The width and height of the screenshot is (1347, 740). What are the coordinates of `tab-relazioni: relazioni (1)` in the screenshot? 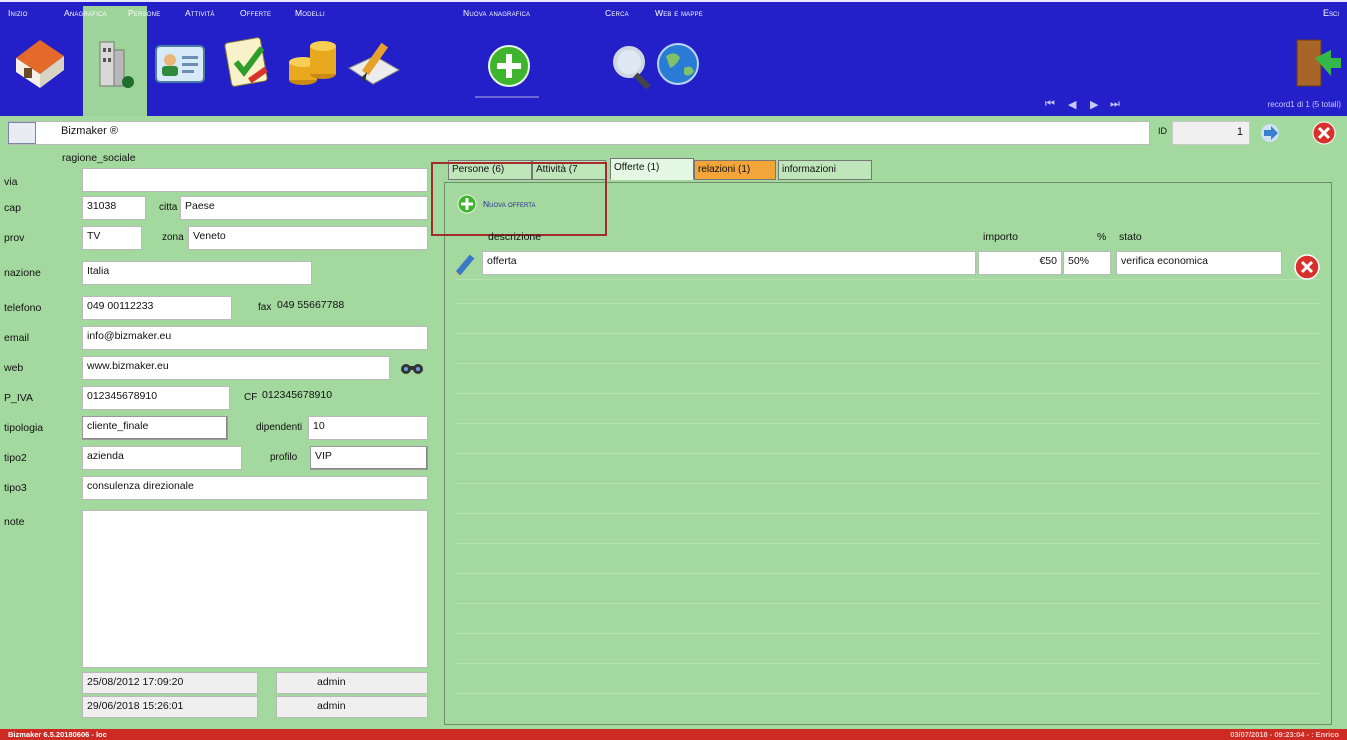 It's located at (735, 170).